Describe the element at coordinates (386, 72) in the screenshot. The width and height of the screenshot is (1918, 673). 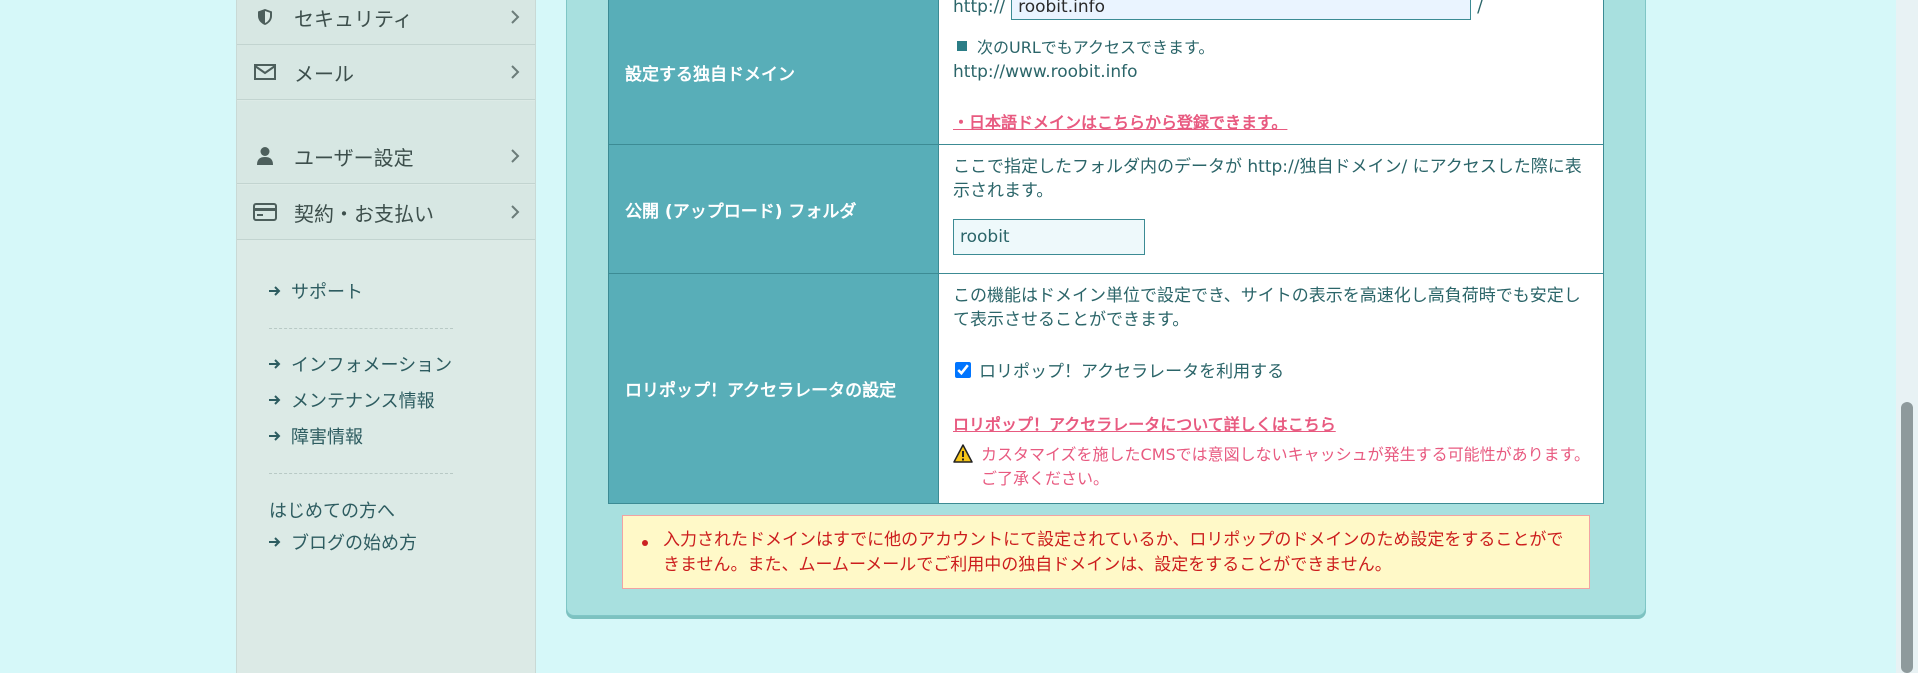
I see `sidebar-item-mail: メール` at that location.